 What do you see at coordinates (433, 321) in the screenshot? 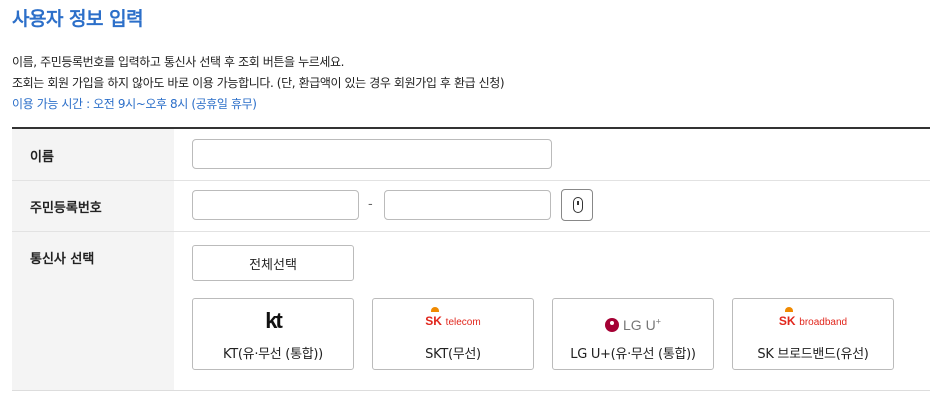
I see `skt-logo-main: SK` at bounding box center [433, 321].